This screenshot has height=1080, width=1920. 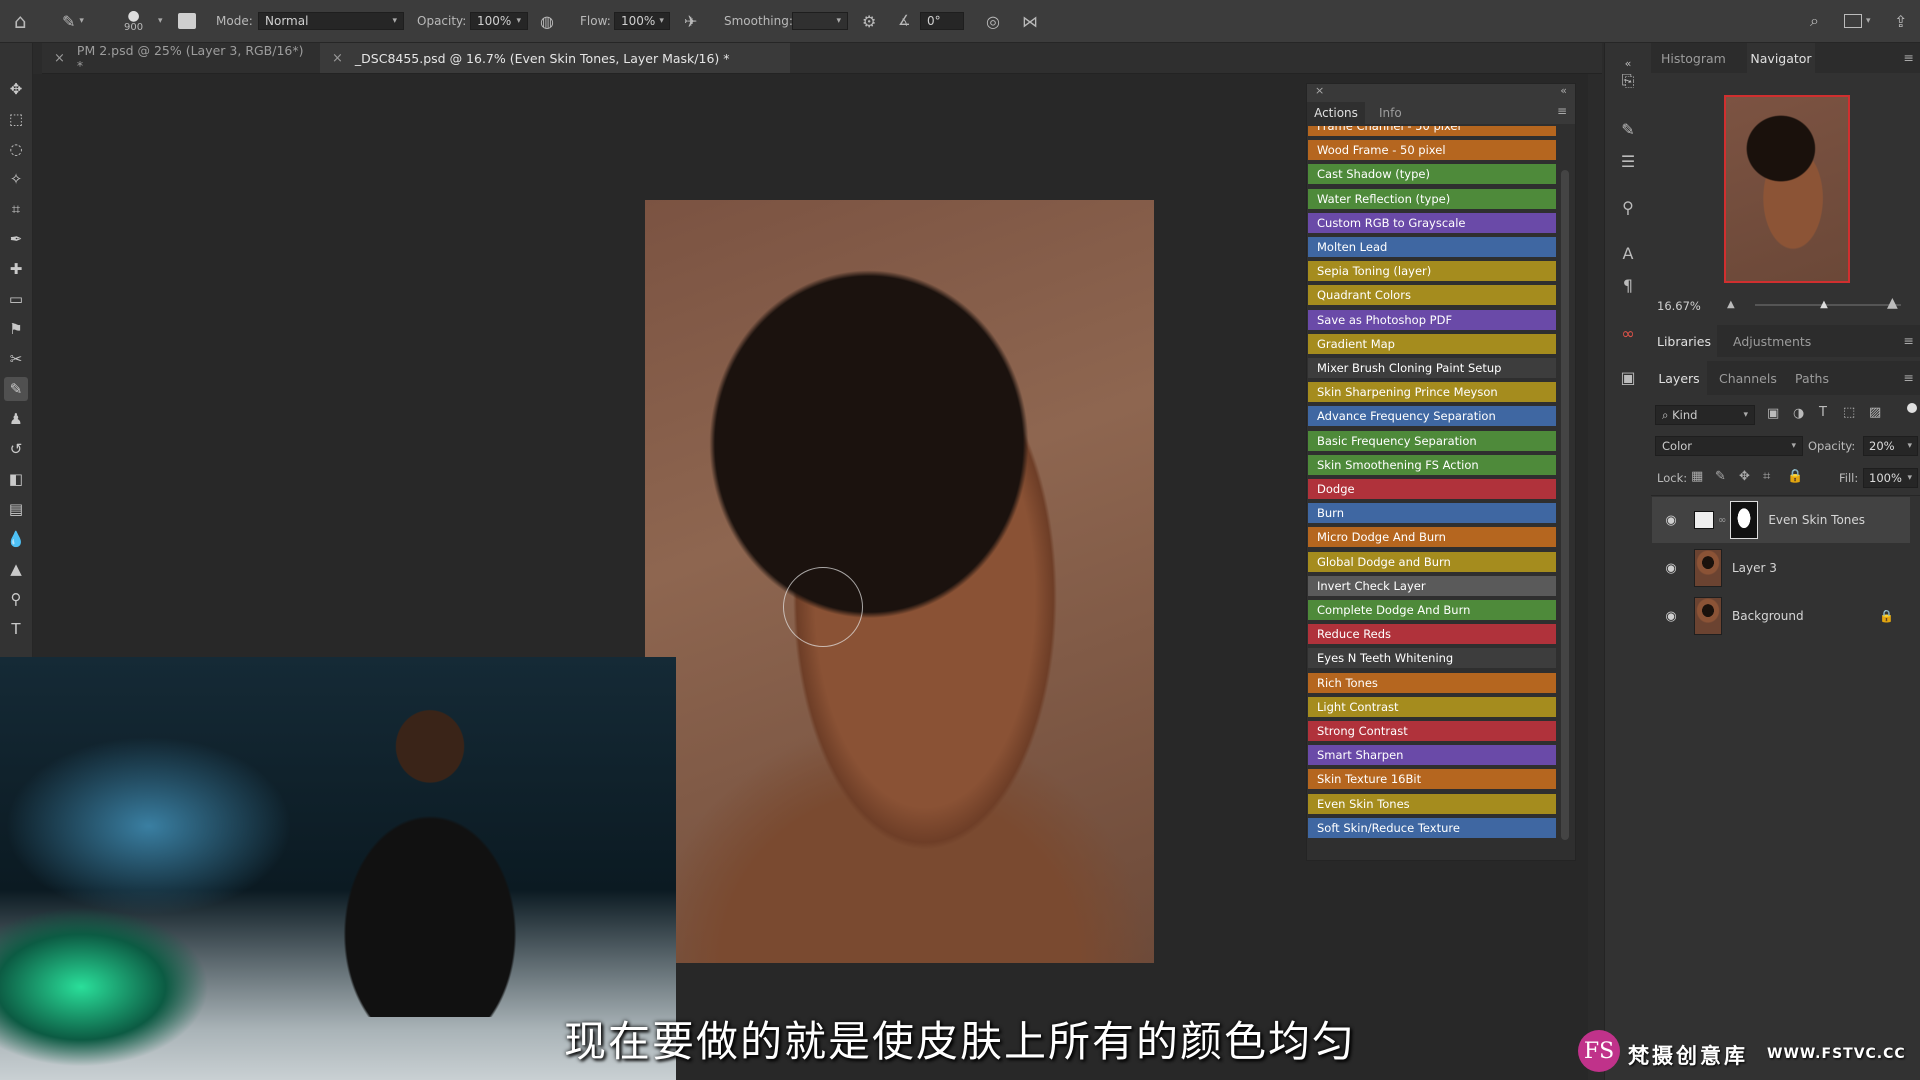 What do you see at coordinates (1781, 568) in the screenshot?
I see `layer-row-layer-3: ◉ Layer 3` at bounding box center [1781, 568].